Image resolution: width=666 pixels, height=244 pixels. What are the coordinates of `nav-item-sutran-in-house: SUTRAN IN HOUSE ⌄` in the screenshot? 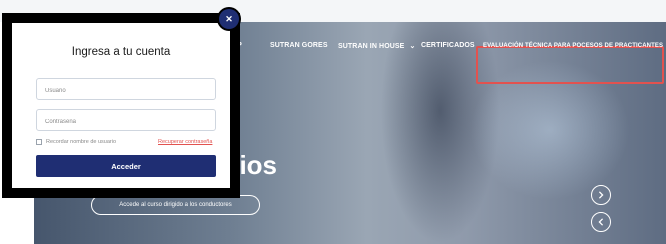 It's located at (376, 46).